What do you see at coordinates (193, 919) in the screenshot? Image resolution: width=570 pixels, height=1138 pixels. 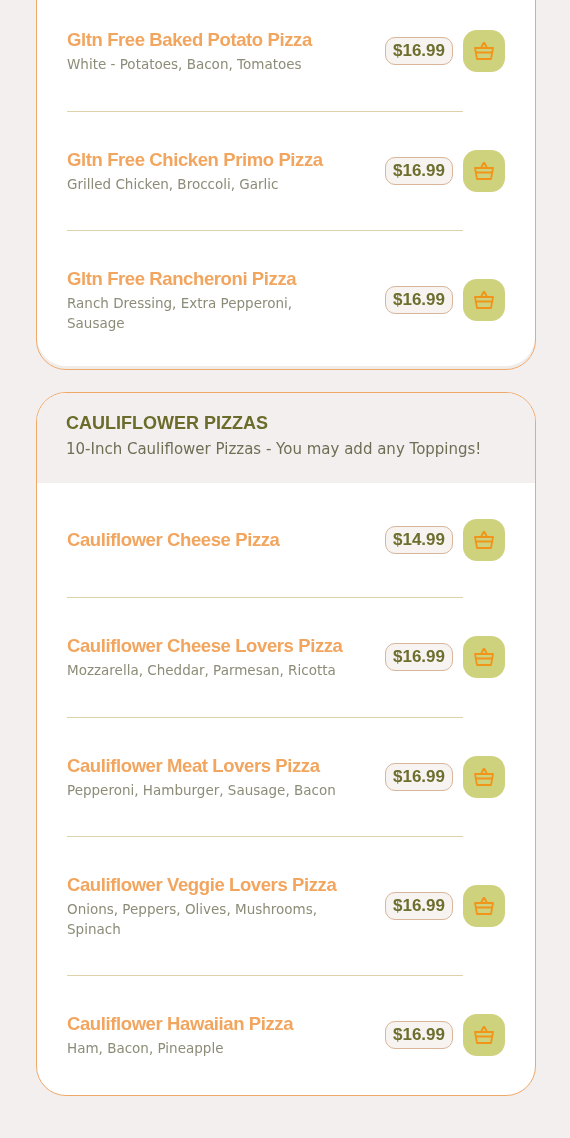 I see `item-description: Onions, Peppers, Olives, Mushrooms, Spinach` at bounding box center [193, 919].